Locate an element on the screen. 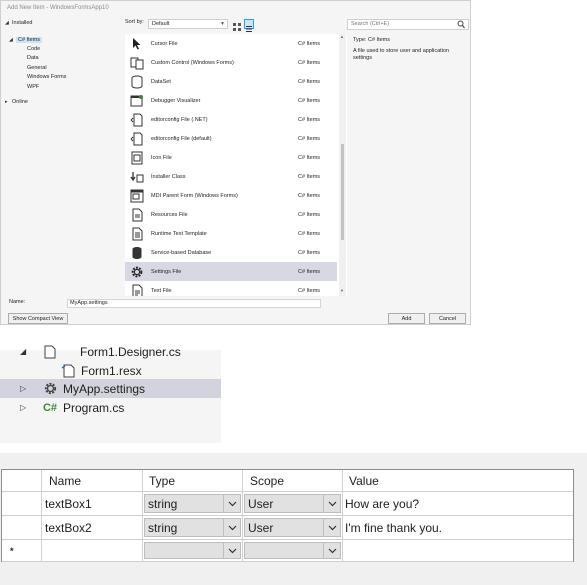 Image resolution: width=587 pixels, height=585 pixels. dialog-title: Add New Item - WindowsFormsApp10 is located at coordinates (58, 8).